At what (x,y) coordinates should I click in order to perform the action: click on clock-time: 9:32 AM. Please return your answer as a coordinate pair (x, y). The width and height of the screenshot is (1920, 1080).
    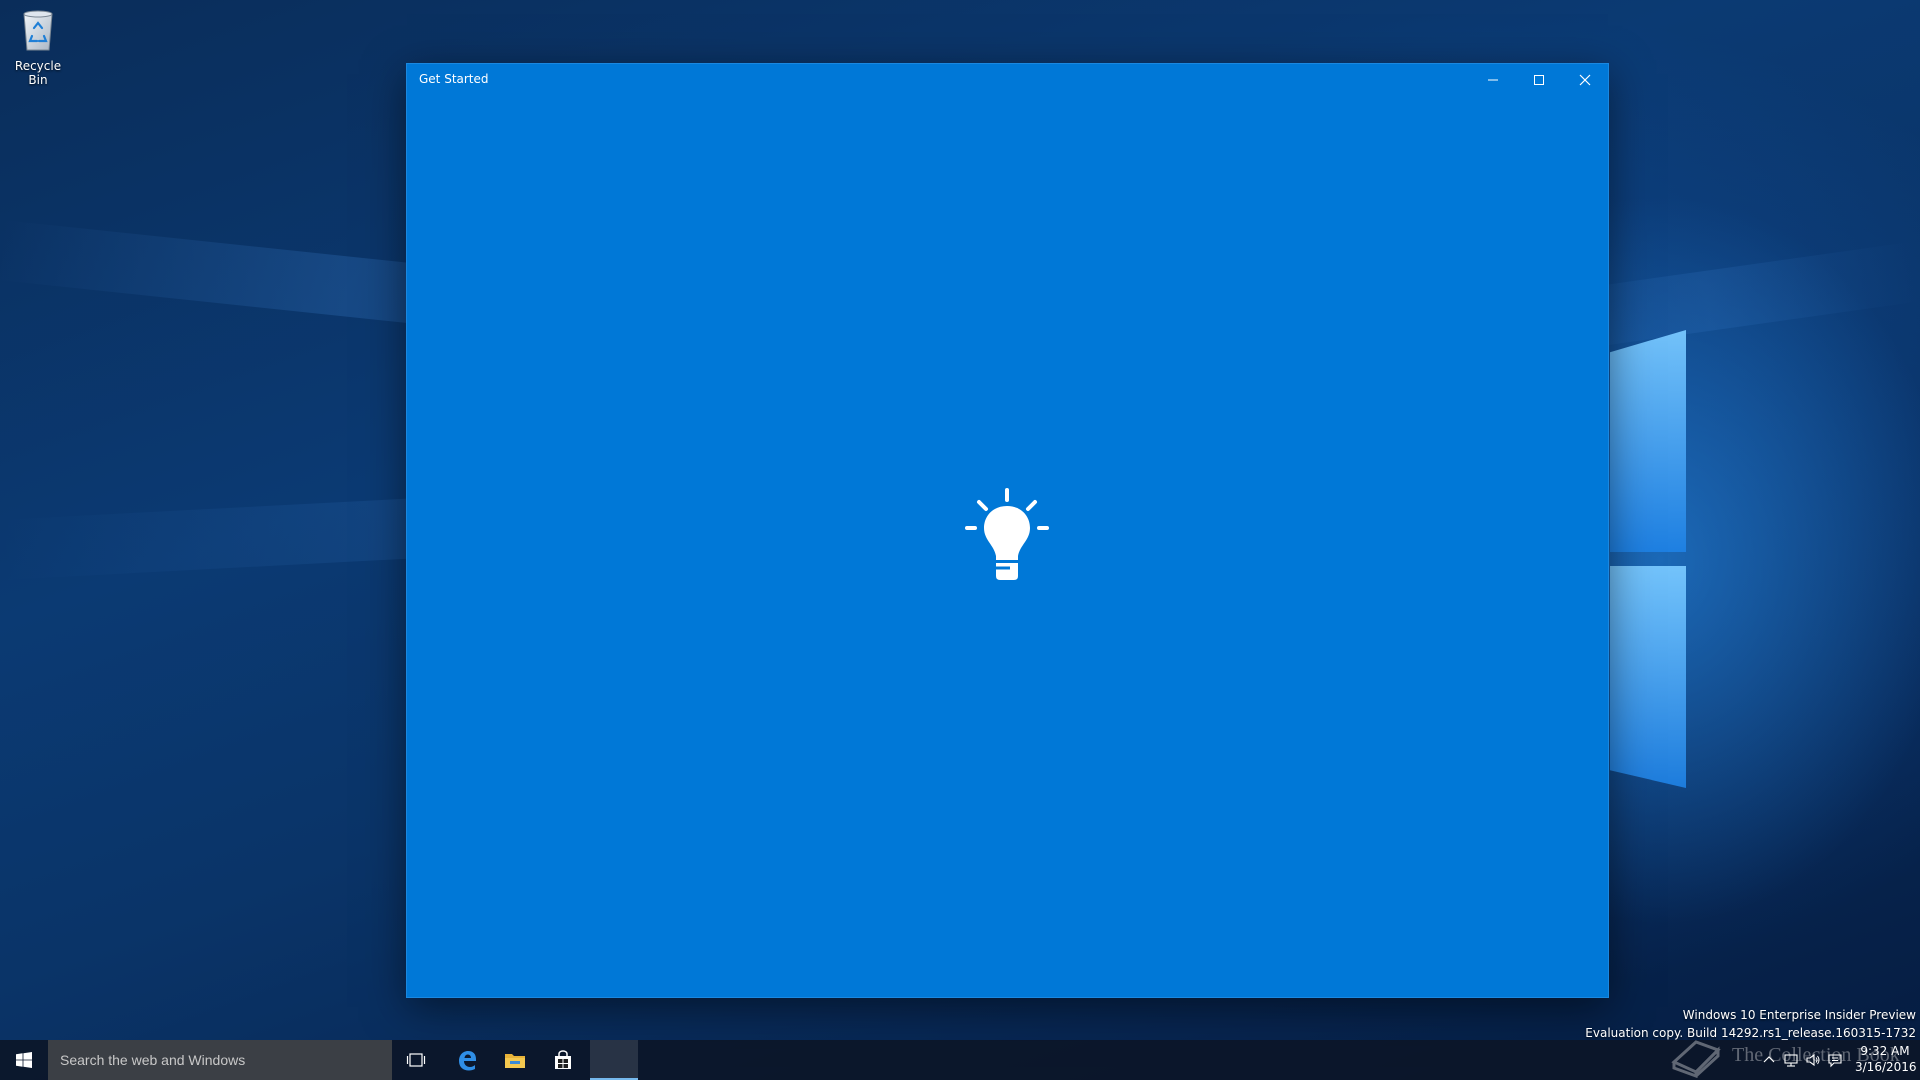
    Looking at the image, I should click on (1885, 1051).